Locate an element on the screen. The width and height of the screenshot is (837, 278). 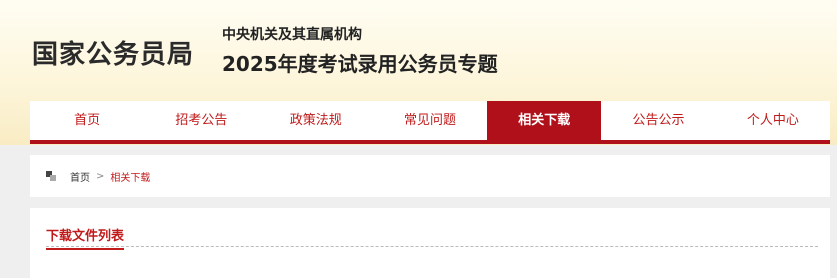
panel-divider is located at coordinates (432, 246).